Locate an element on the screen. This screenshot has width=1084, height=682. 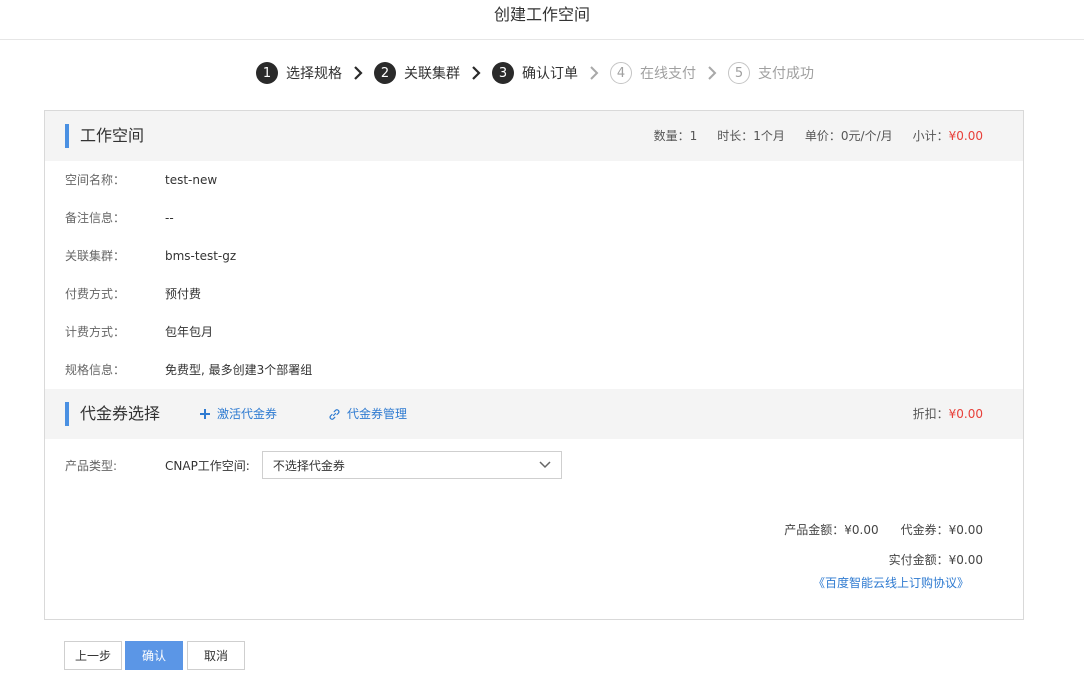
step-1: 1 选择规格 is located at coordinates (299, 73).